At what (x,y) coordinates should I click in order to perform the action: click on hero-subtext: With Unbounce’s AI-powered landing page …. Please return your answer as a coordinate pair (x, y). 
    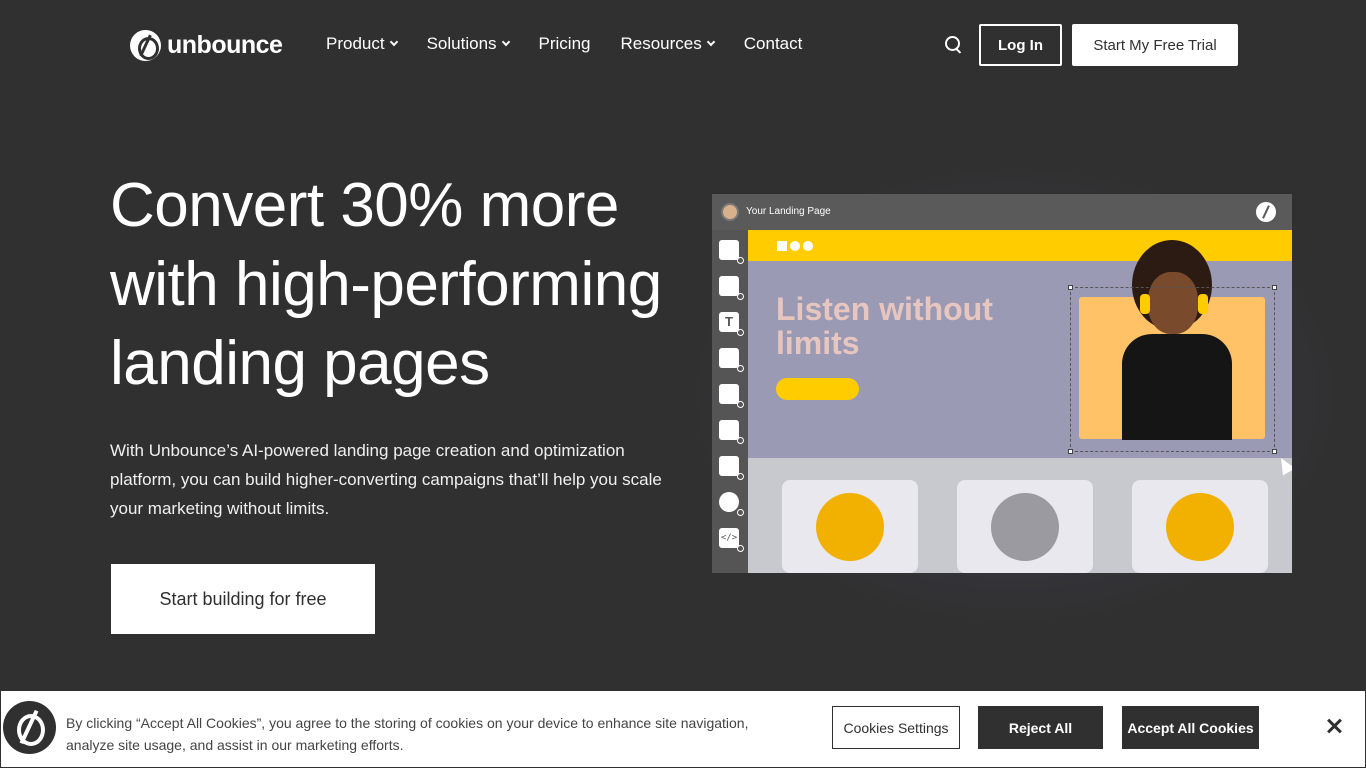
    Looking at the image, I should click on (386, 479).